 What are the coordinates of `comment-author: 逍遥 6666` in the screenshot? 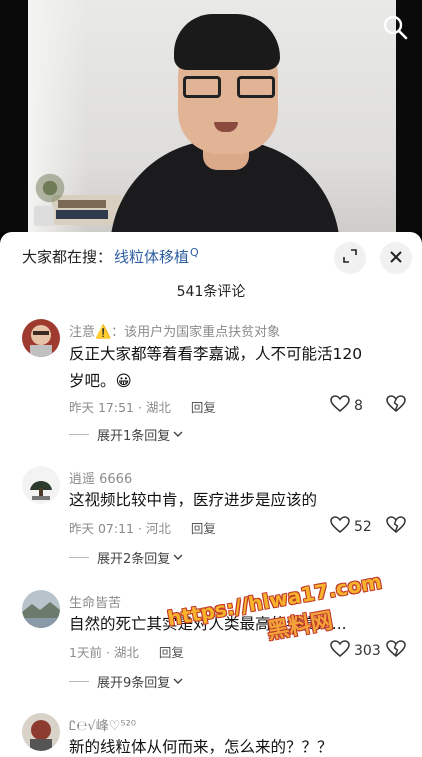 It's located at (100, 477).